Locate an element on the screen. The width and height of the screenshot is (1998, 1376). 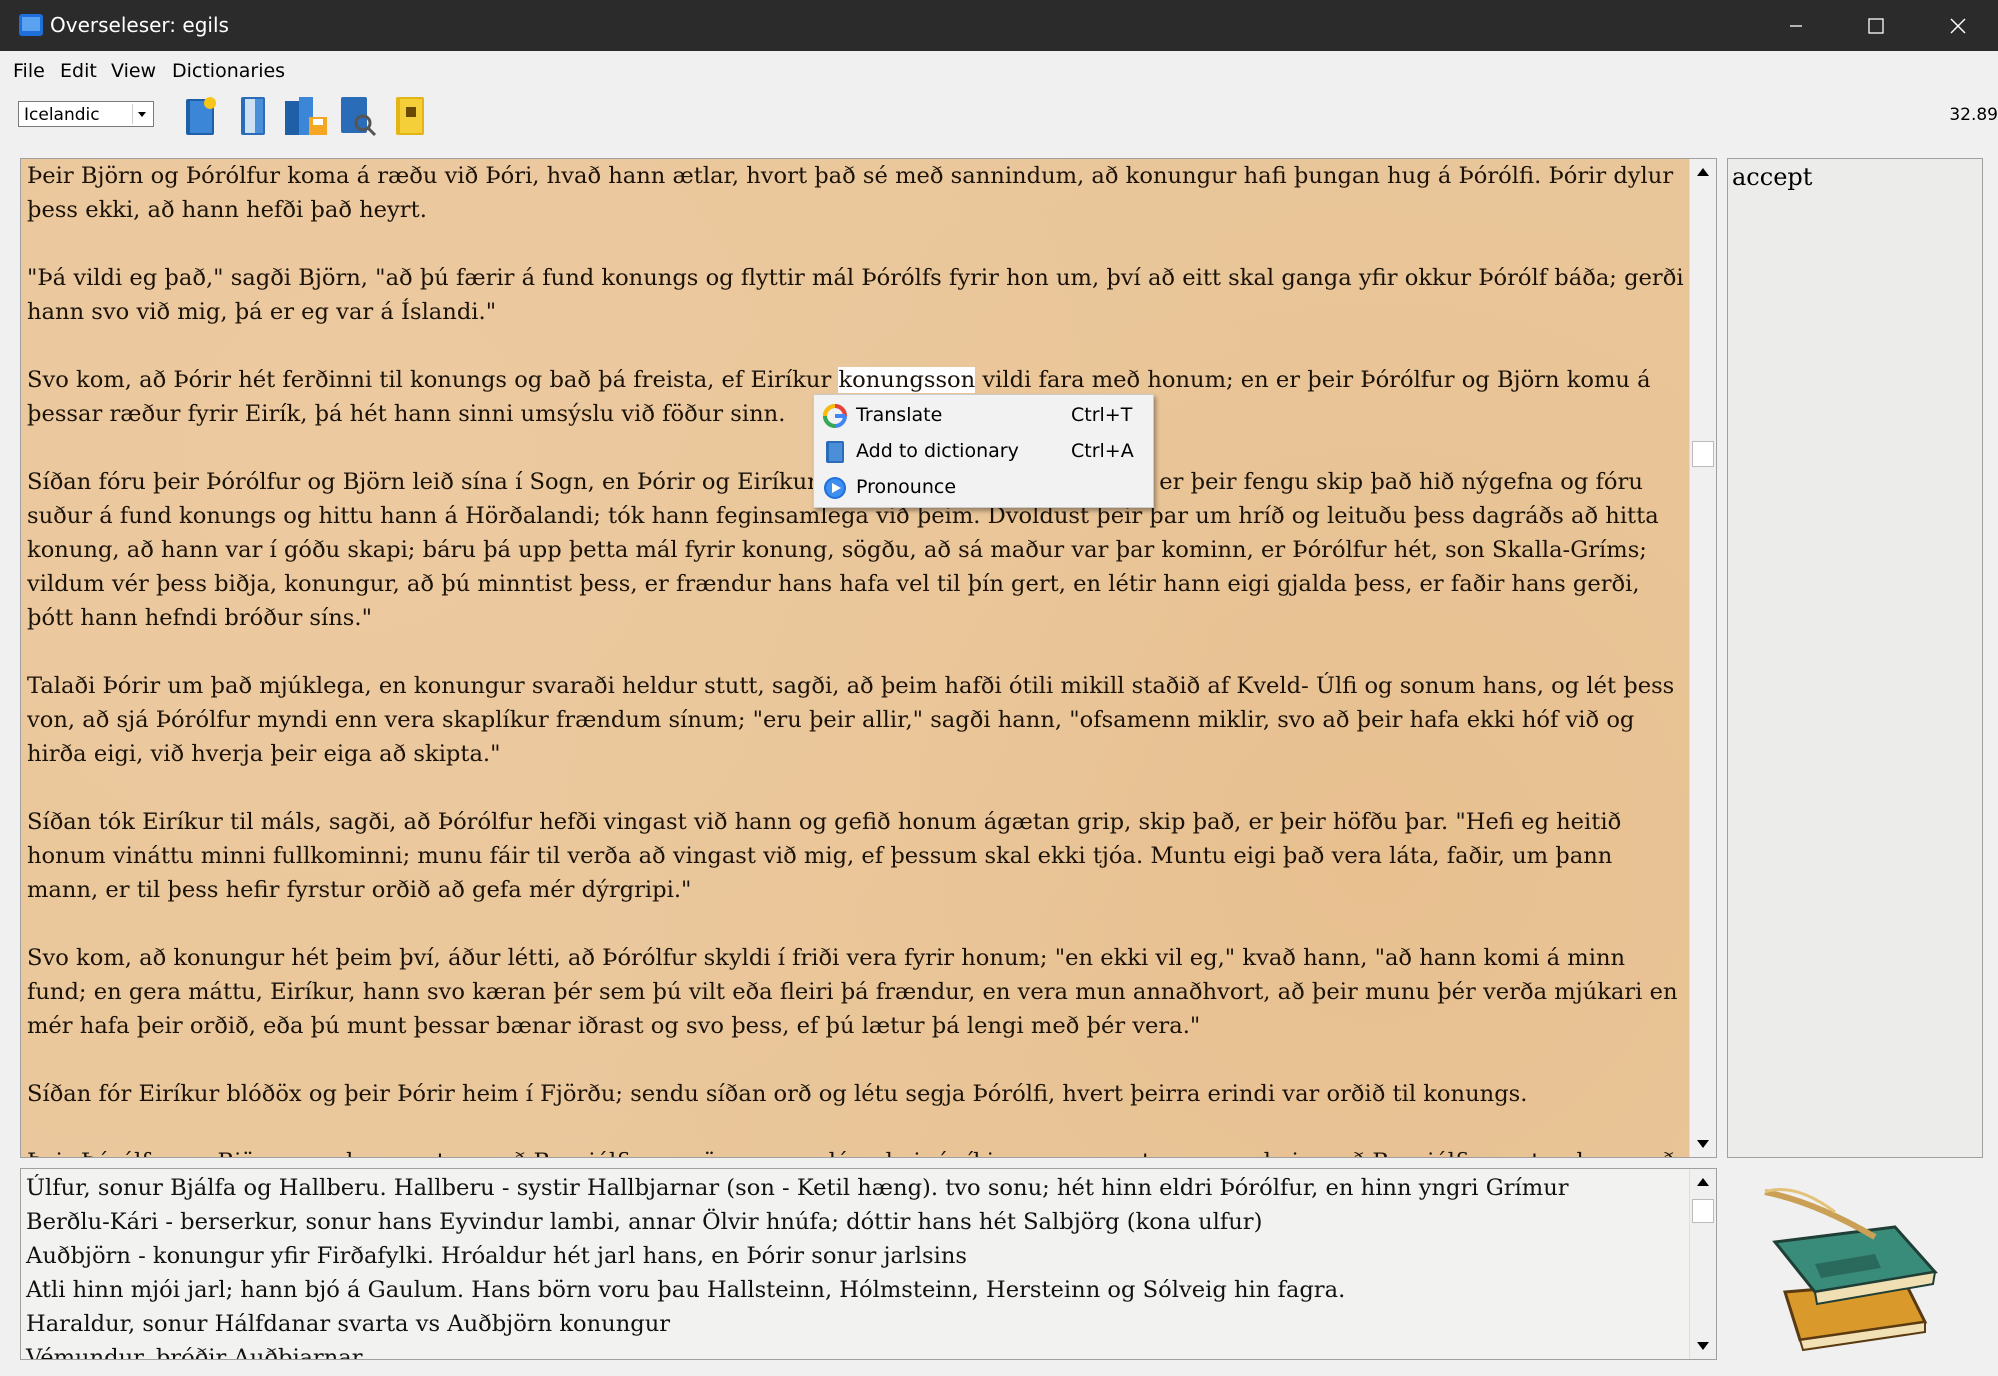
search-book-icon is located at coordinates (359, 117).